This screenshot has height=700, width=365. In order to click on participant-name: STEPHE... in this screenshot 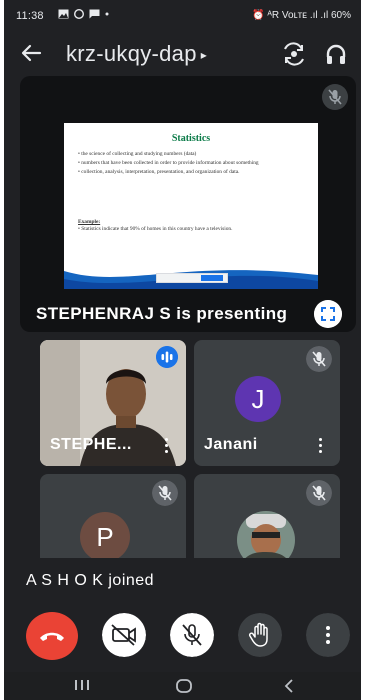, I will do `click(91, 444)`.